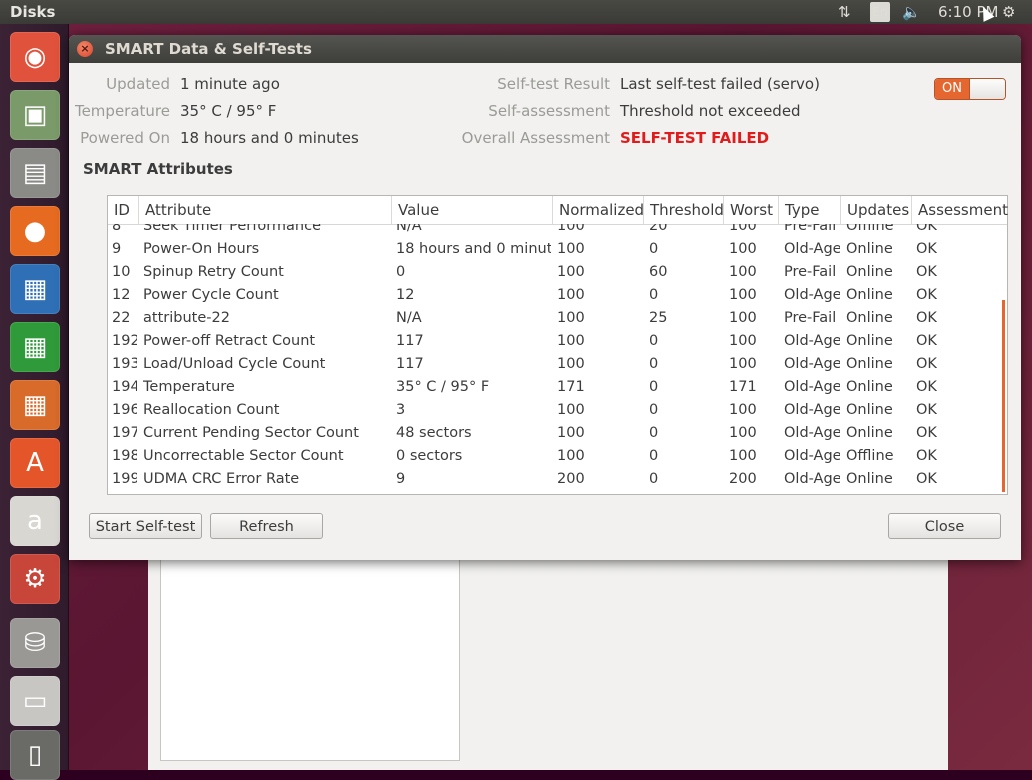 The height and width of the screenshot is (780, 1032). Describe the element at coordinates (880, 12) in the screenshot. I see `keyboard-language-indicator: En` at that location.